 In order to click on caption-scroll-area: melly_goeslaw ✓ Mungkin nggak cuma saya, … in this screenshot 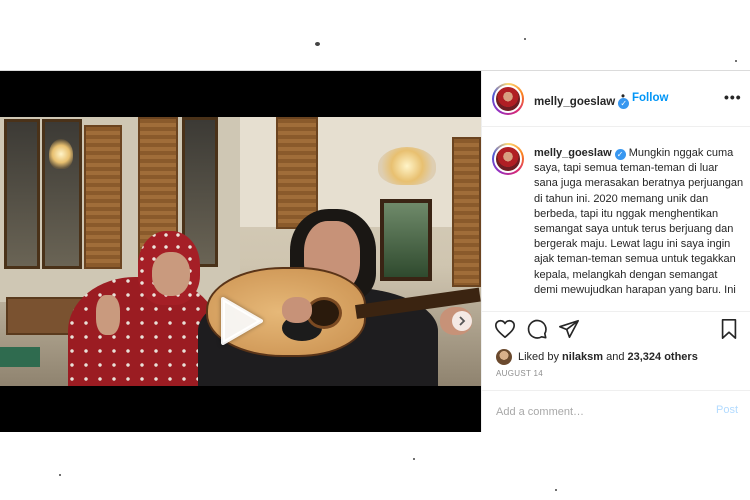, I will do `click(616, 217)`.